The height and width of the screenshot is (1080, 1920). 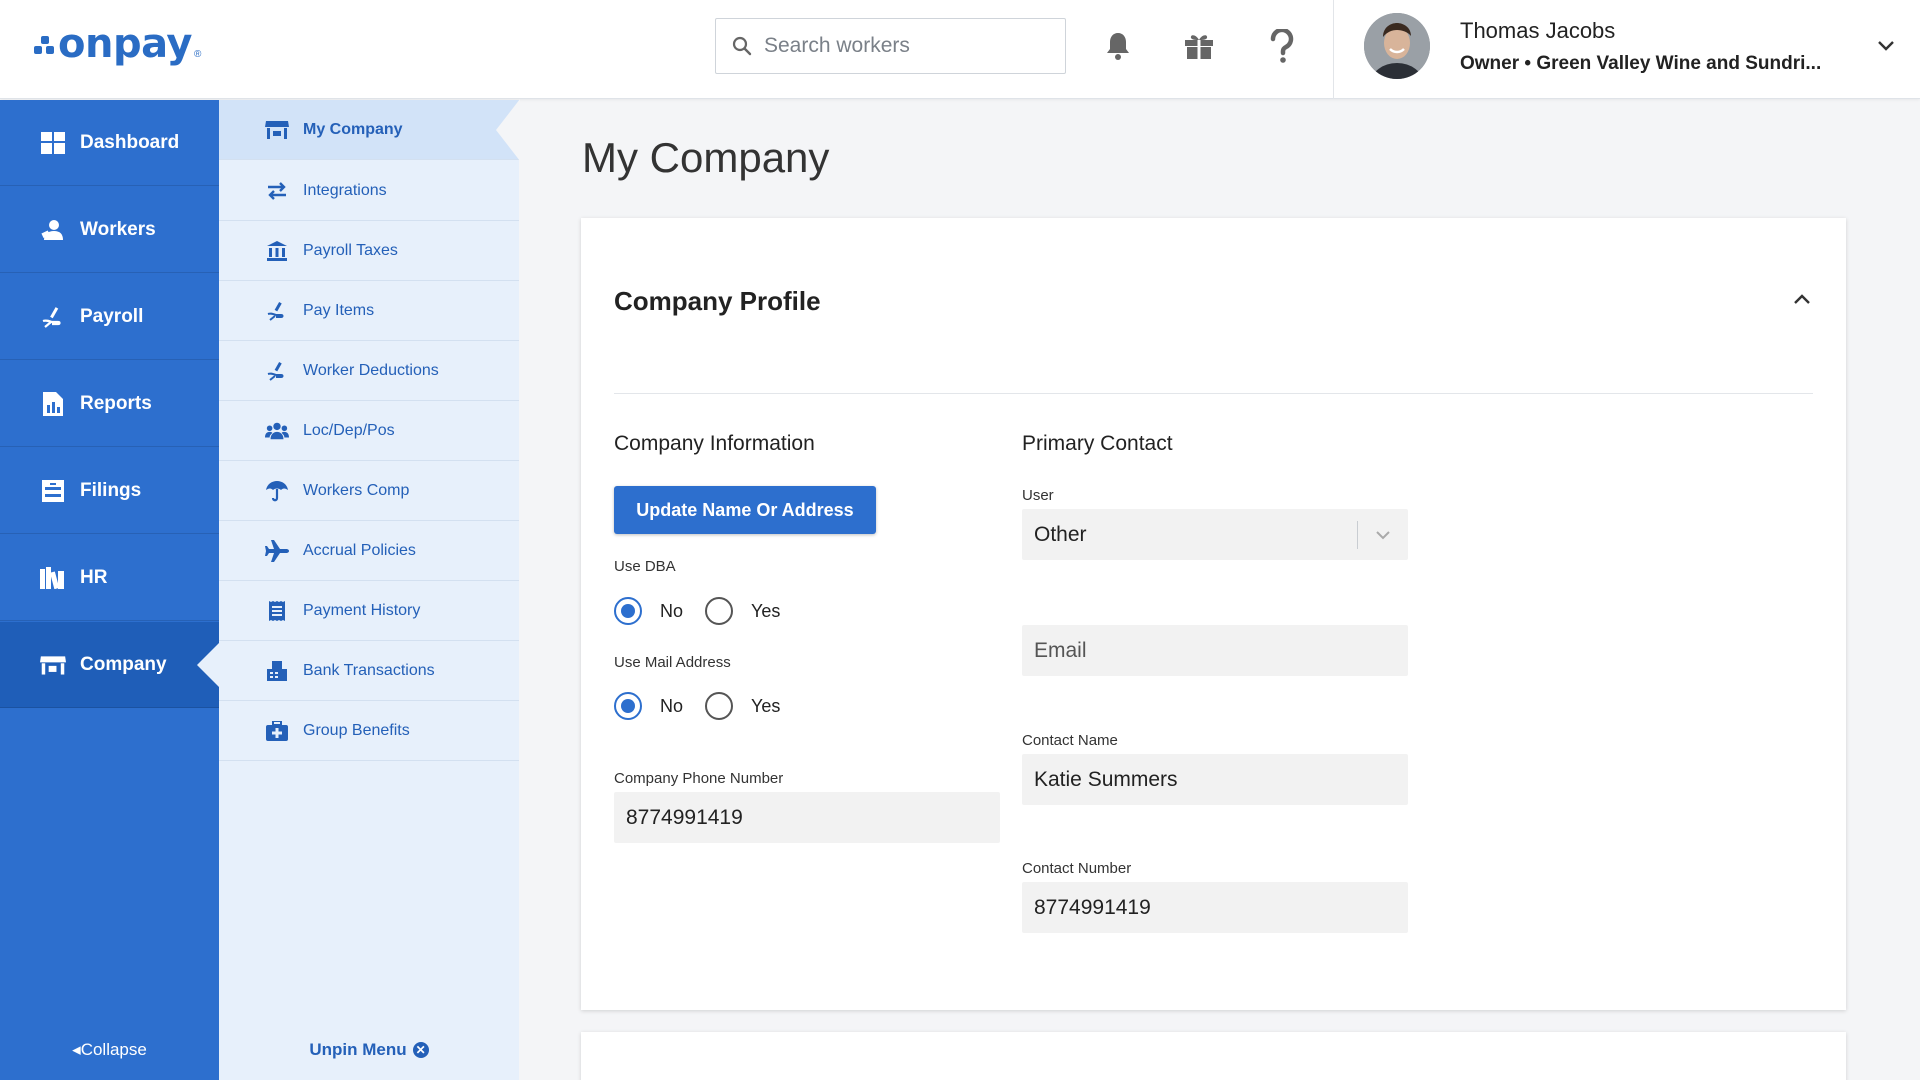 I want to click on sidebar-item-hr: HR, so click(x=109, y=578).